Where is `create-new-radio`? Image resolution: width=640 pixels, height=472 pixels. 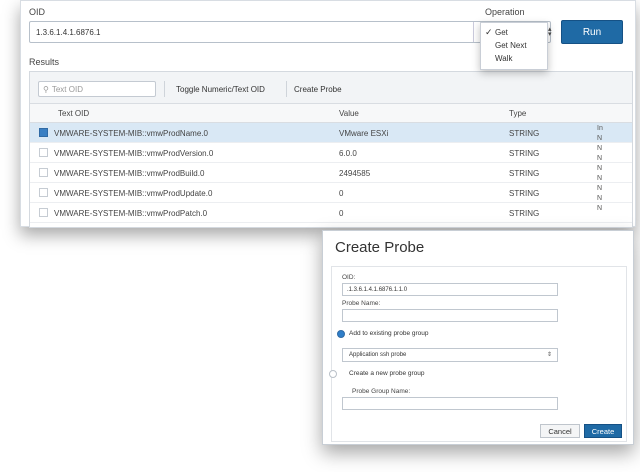 create-new-radio is located at coordinates (333, 374).